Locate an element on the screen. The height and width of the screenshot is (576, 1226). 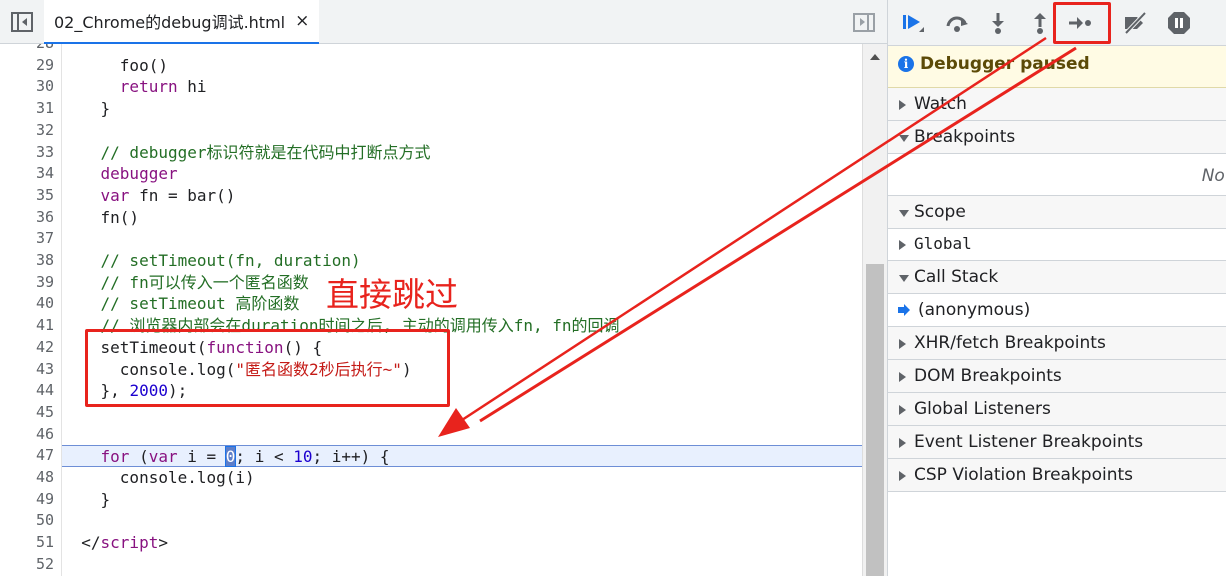
file-tab: 02_Chrome的debug调试.html × is located at coordinates (182, 22).